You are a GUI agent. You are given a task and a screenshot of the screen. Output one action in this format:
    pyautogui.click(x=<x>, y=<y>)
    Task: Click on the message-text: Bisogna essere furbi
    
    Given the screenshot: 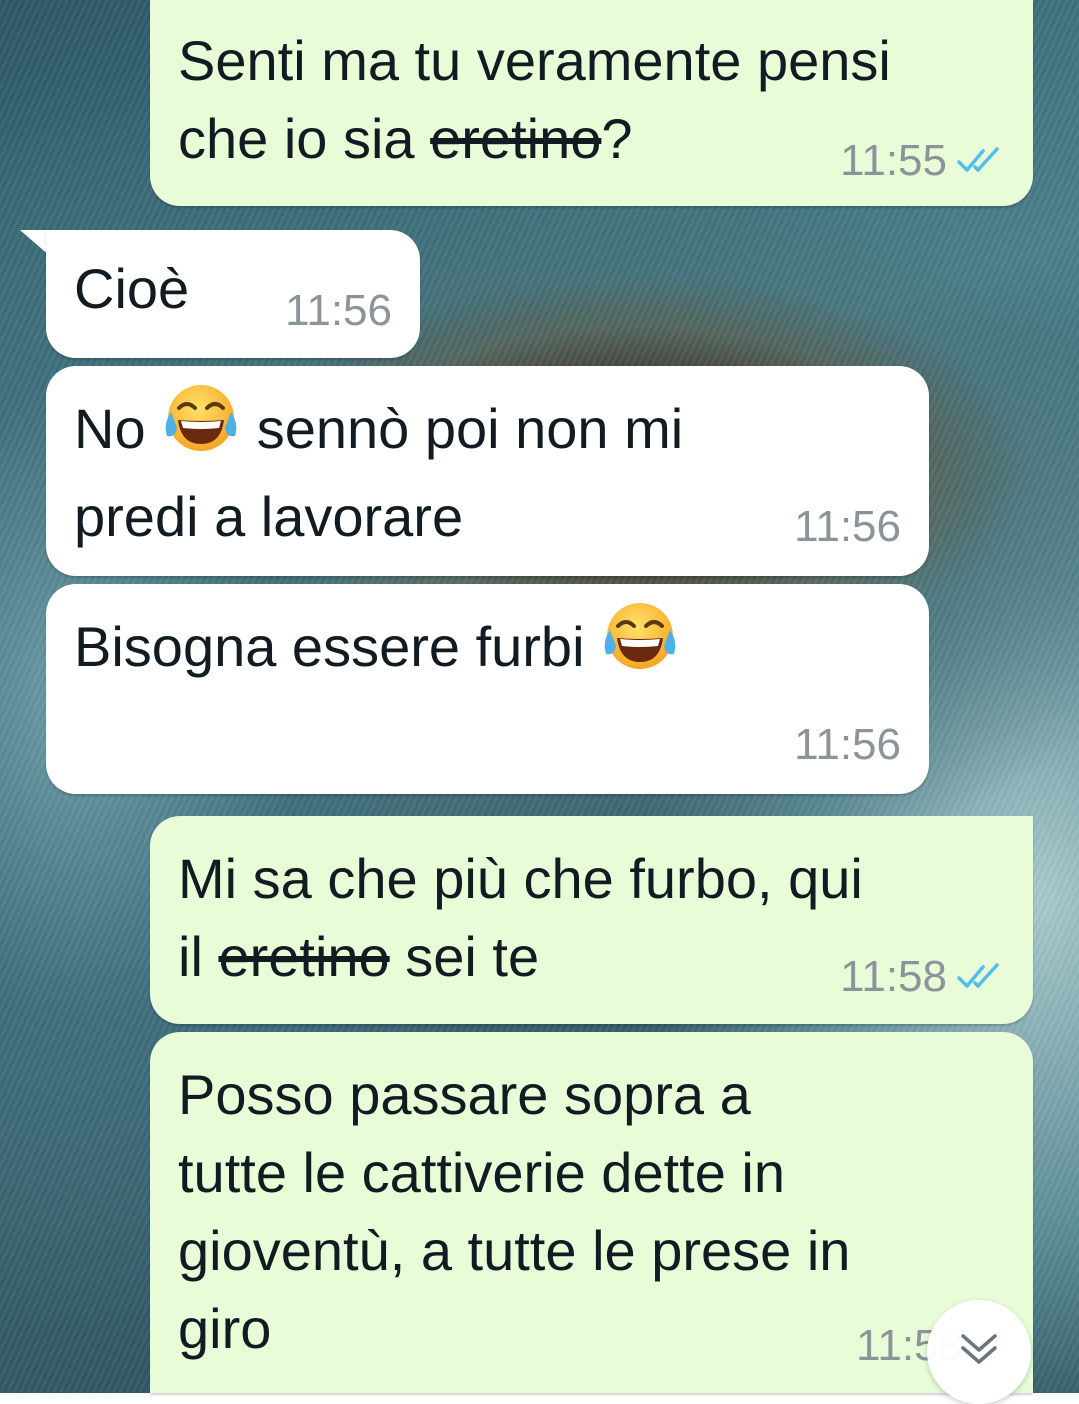 What is the action you would take?
    pyautogui.click(x=487, y=649)
    